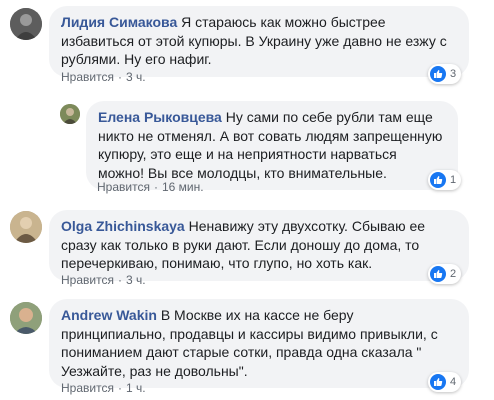 This screenshot has width=494, height=400. Describe the element at coordinates (453, 74) in the screenshot. I see `reaction-count-value: 3` at that location.